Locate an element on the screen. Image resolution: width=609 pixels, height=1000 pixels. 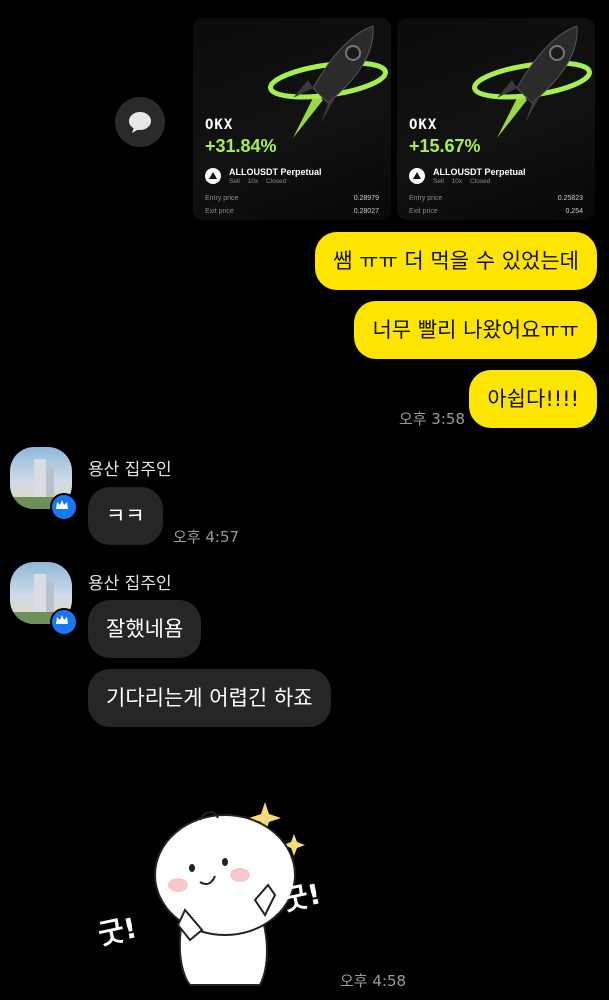
entry-price-value: 0.28979 is located at coordinates (366, 198).